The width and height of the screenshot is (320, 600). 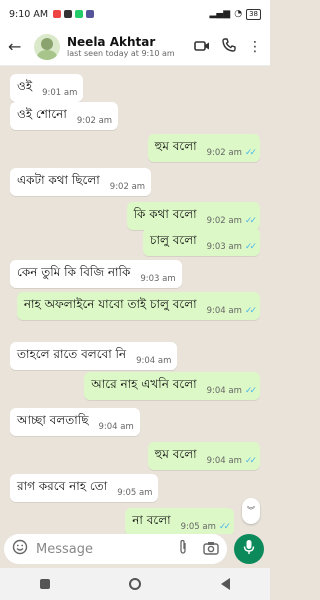 I want to click on video-call-icon, so click(x=202, y=46).